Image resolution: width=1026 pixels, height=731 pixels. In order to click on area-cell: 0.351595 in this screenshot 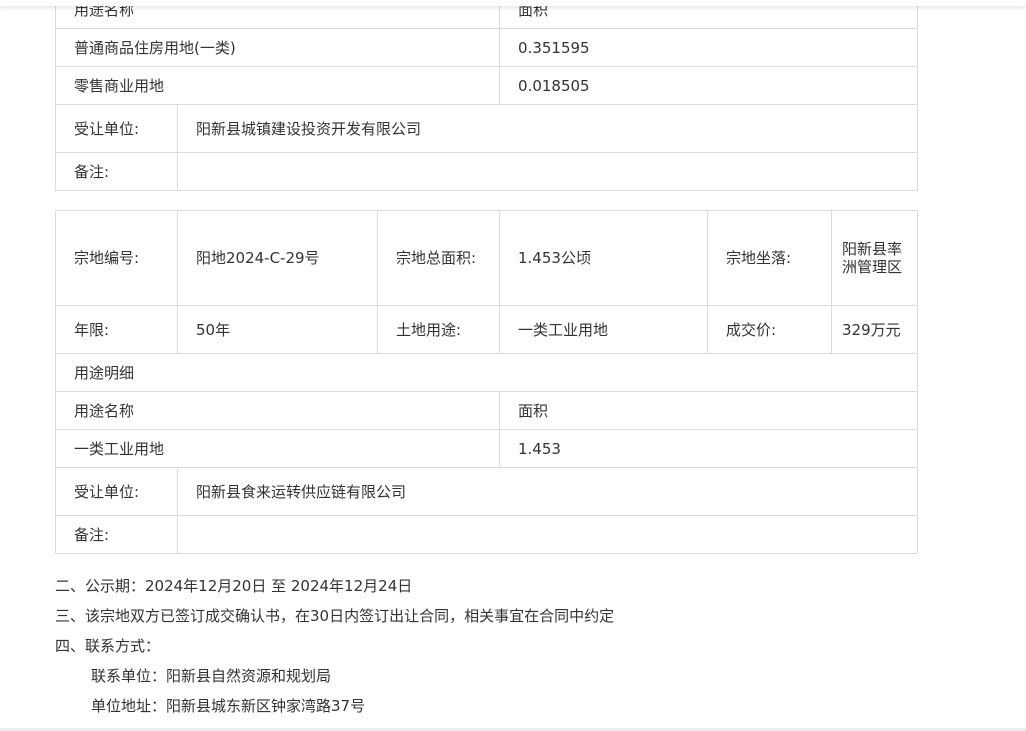, I will do `click(709, 47)`.